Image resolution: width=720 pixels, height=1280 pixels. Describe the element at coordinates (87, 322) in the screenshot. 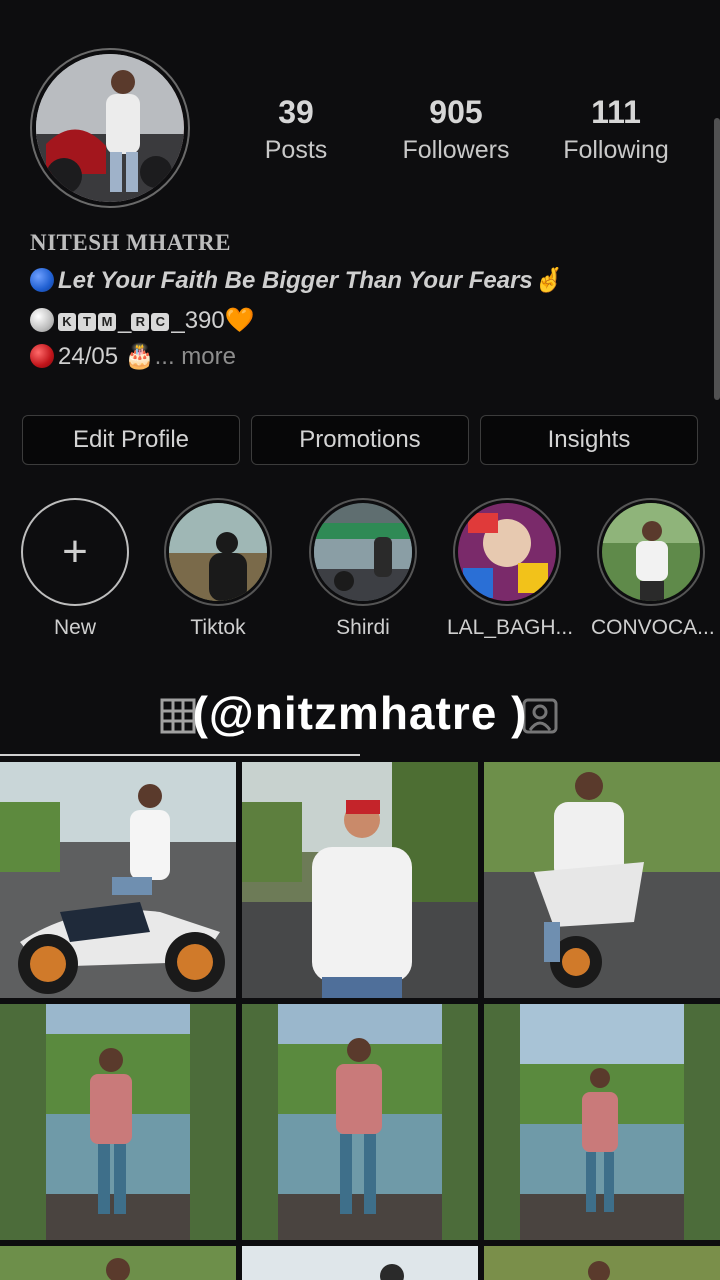

I see `letter-box: T` at that location.